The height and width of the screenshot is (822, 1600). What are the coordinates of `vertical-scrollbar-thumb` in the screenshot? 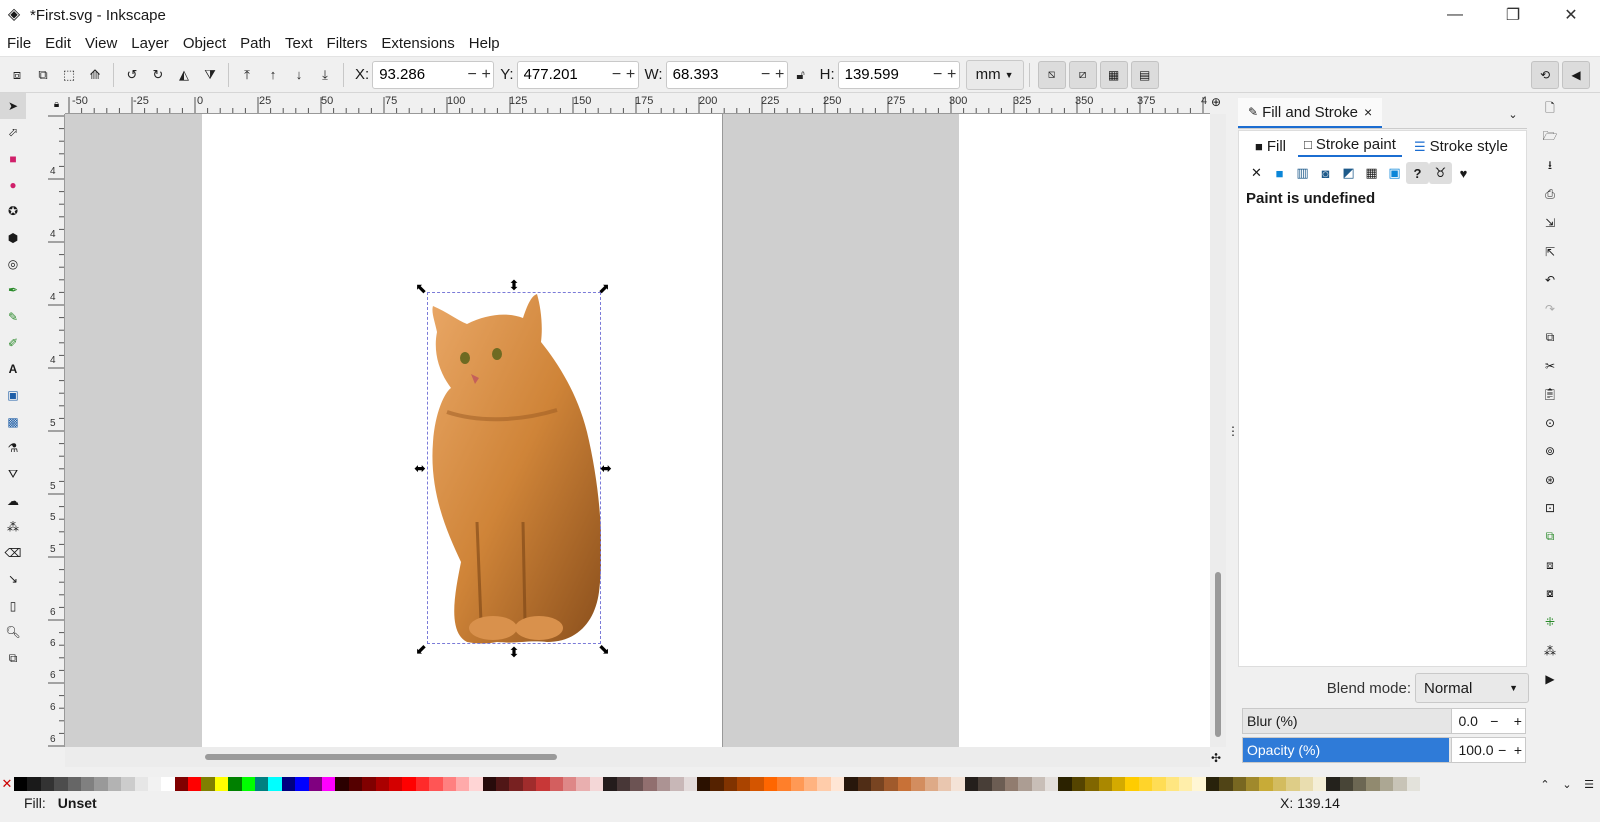 It's located at (1218, 654).